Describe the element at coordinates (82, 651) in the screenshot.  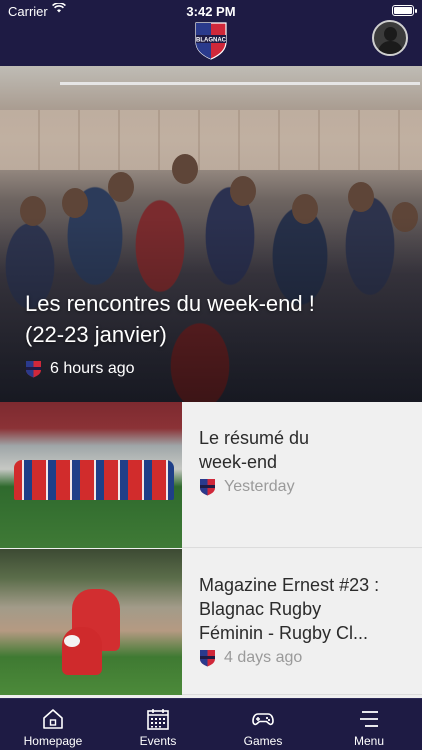
I see `thumbnail-player` at that location.